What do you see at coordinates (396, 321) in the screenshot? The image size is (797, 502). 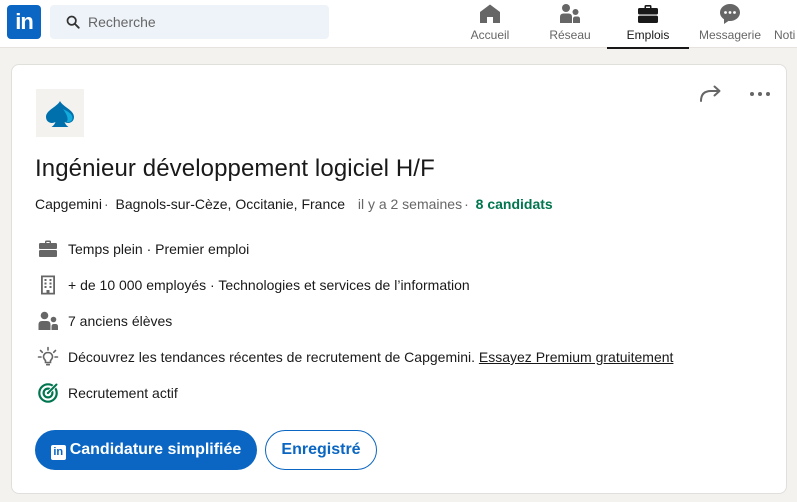 I see `job-insight-alumni: 7 anciens élèves` at bounding box center [396, 321].